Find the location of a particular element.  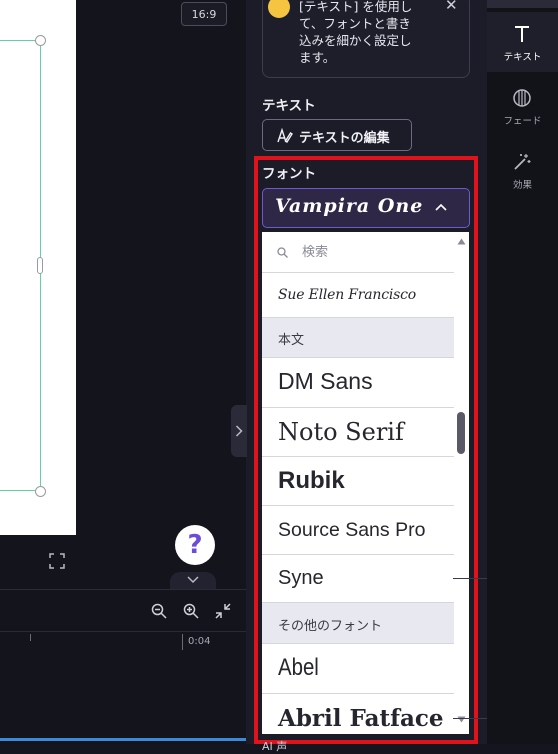

edit-text-button: テキストの編集 is located at coordinates (337, 135).